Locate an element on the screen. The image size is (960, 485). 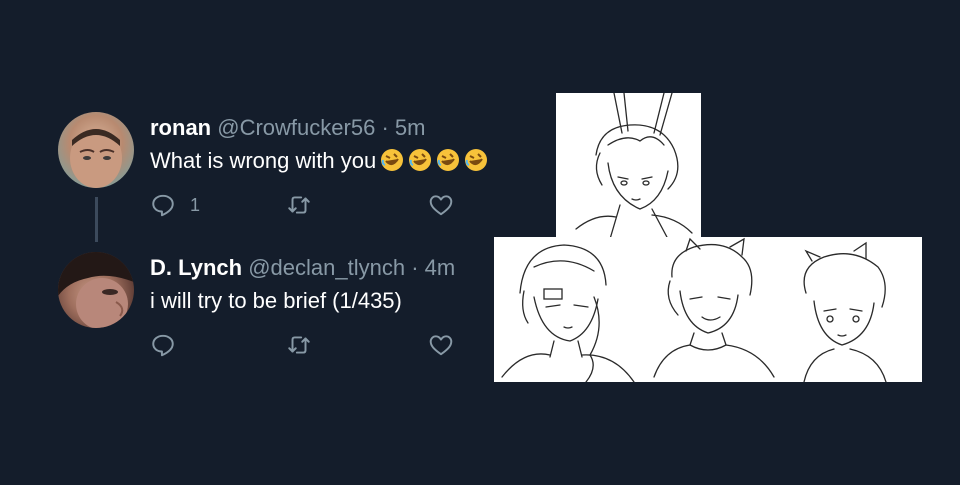
tweet-header: D. Lynch @declan_tlynch · 4m is located at coordinates (302, 268).